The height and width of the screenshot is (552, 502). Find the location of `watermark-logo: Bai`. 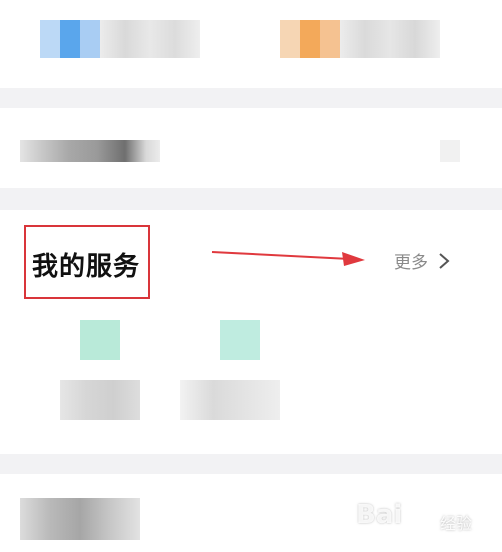

watermark-logo: Bai is located at coordinates (379, 515).